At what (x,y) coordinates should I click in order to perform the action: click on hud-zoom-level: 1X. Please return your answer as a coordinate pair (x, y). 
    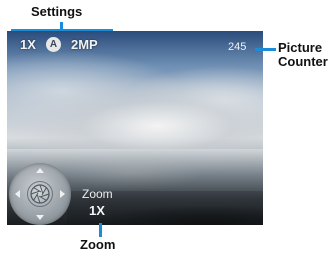
    Looking at the image, I should click on (28, 44).